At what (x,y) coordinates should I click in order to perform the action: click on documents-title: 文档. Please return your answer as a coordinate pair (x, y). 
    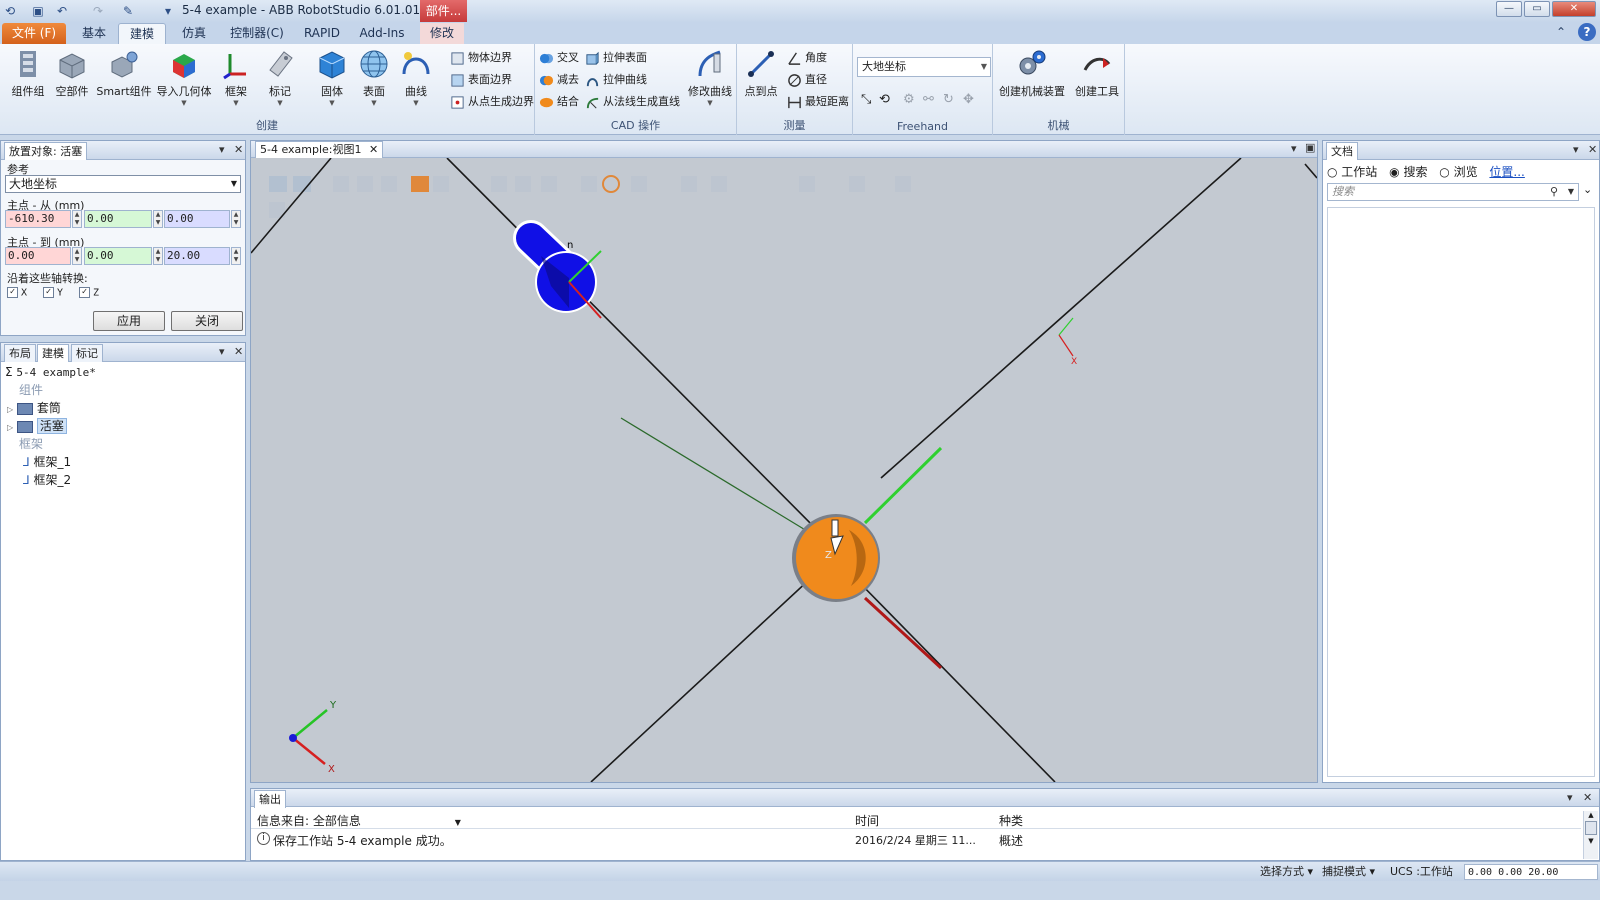
    Looking at the image, I should click on (1342, 151).